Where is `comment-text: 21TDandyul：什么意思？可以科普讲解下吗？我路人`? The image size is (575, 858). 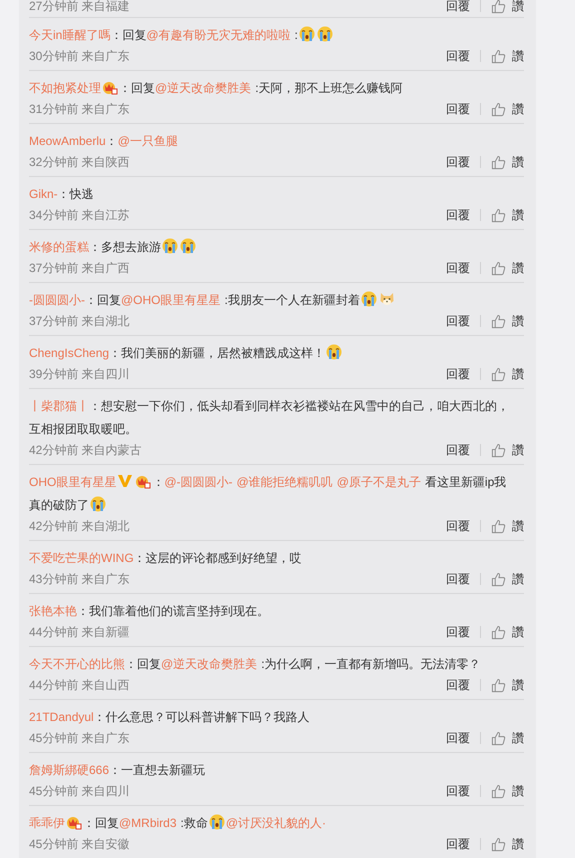 comment-text: 21TDandyul：什么意思？可以科普讲解下吗？我路人 is located at coordinates (170, 717).